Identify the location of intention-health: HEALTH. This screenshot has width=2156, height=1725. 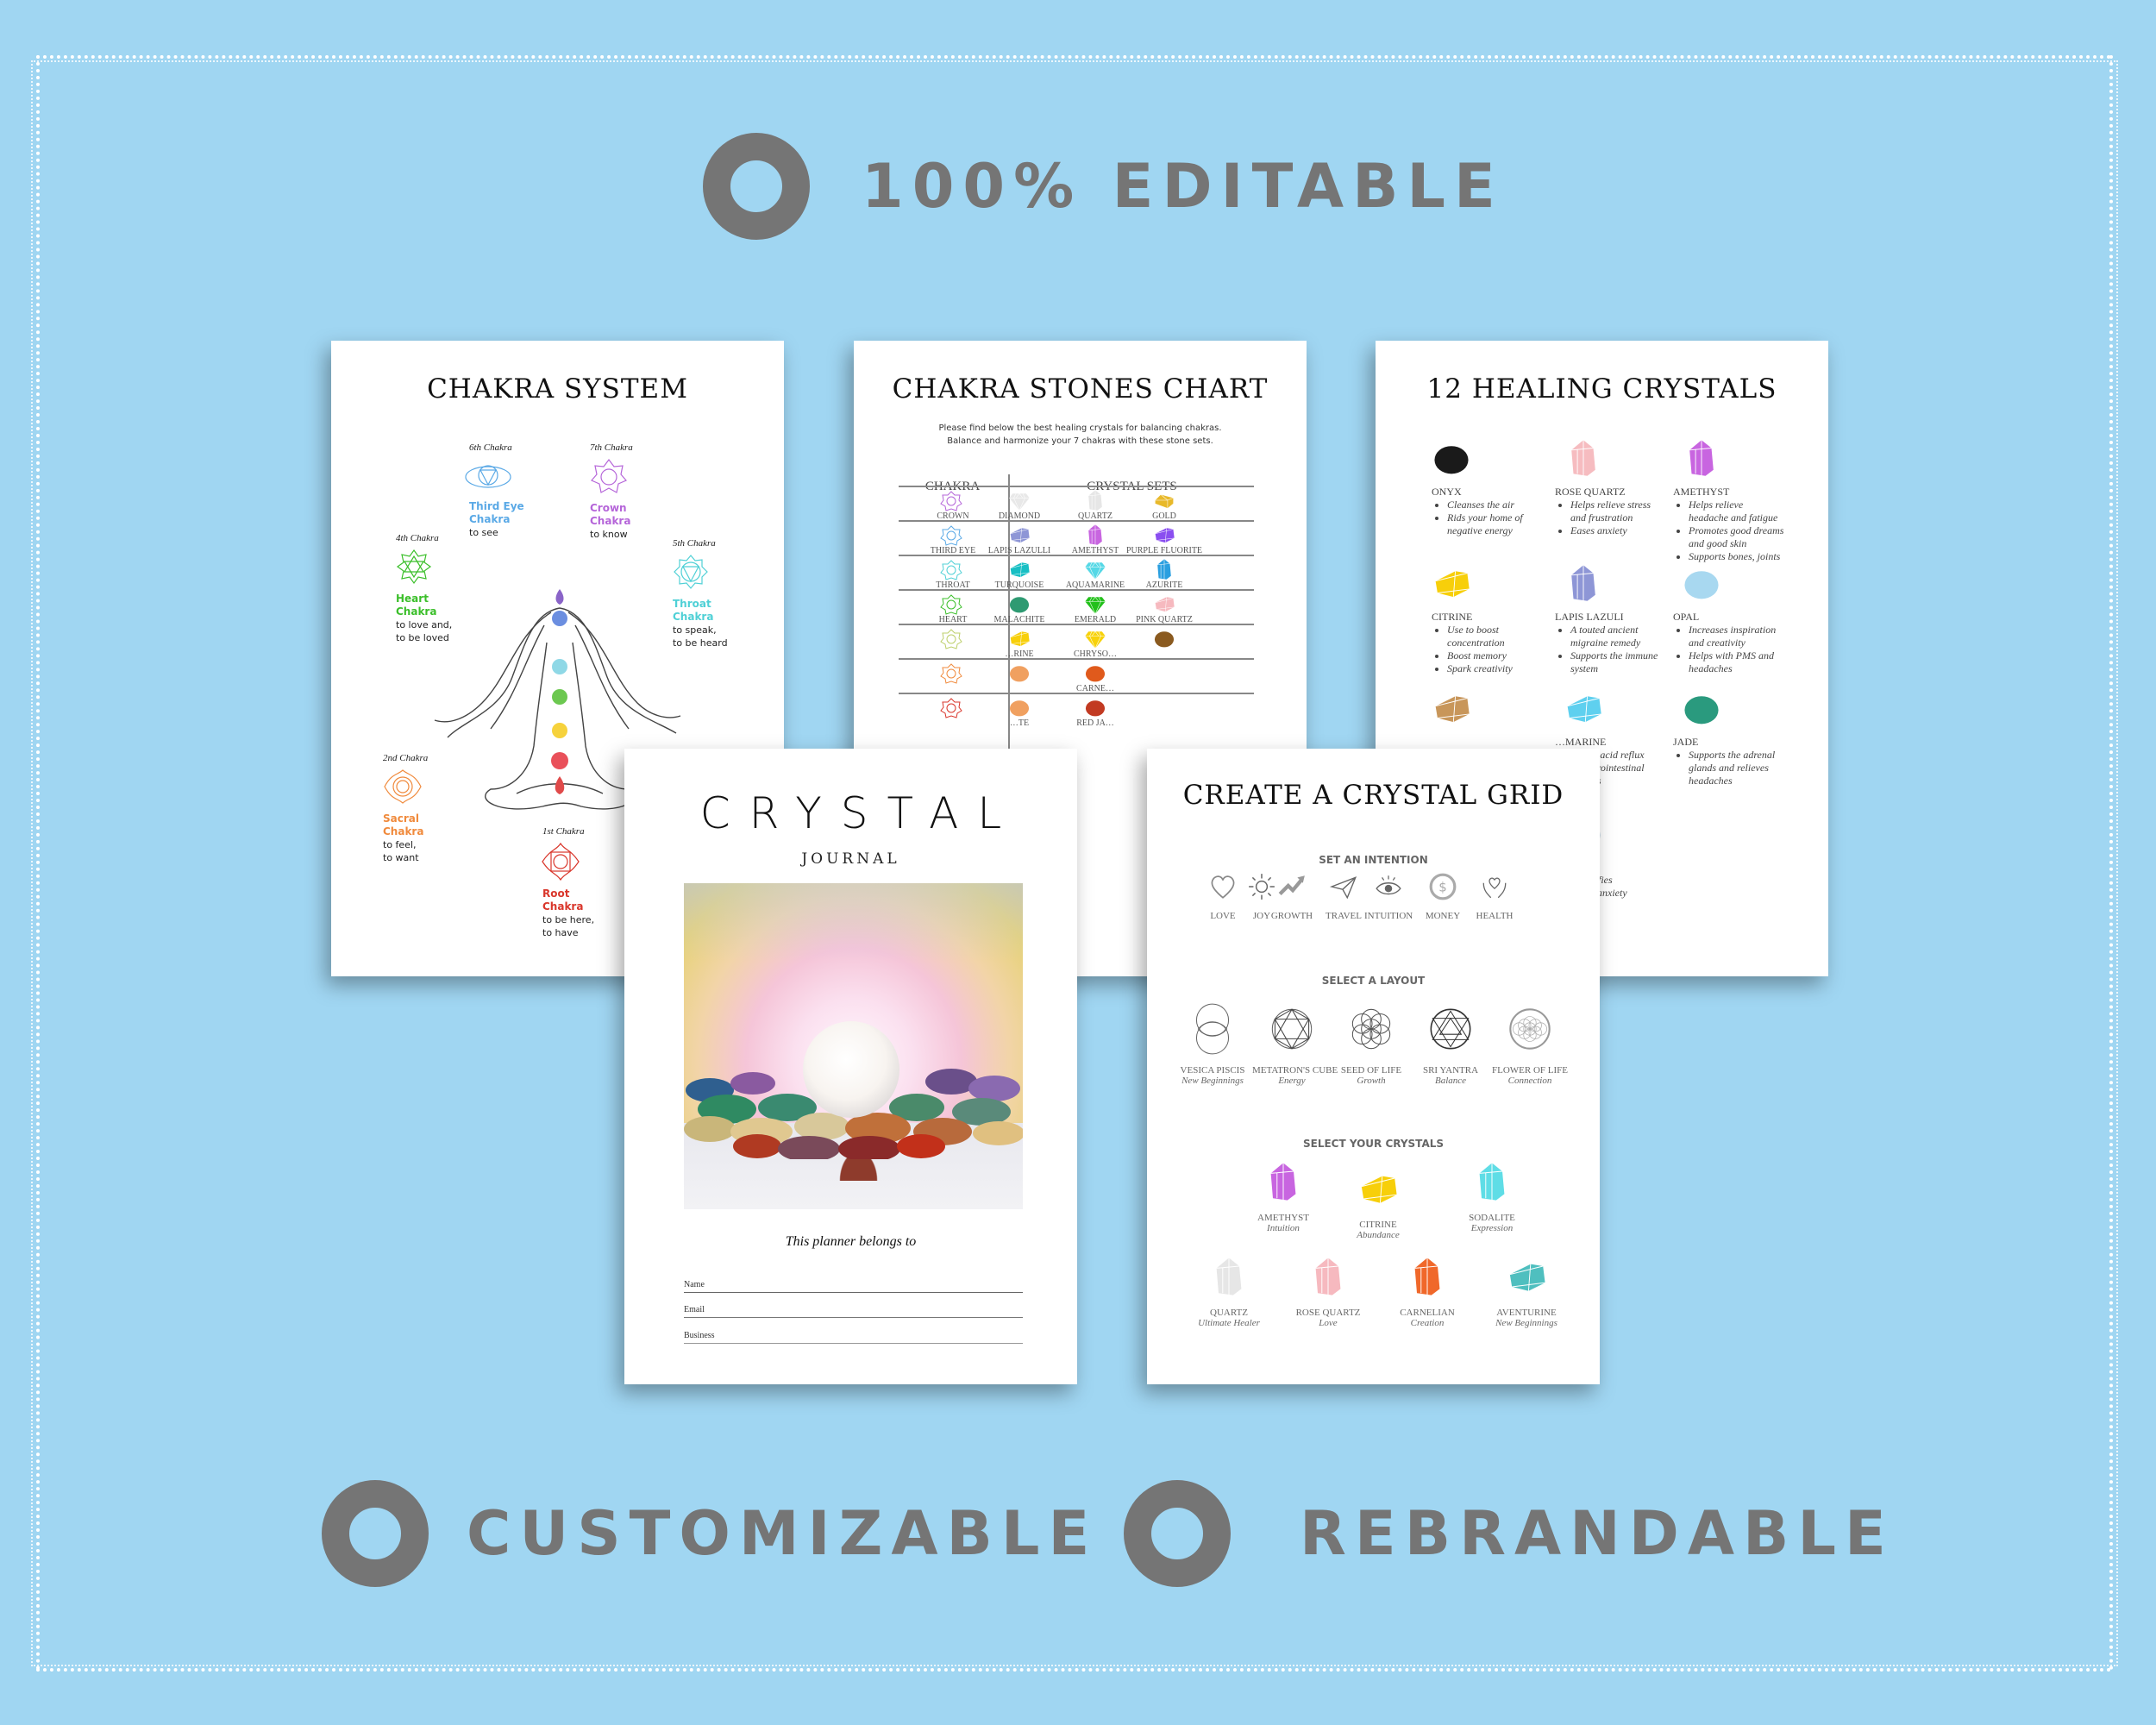
(1494, 897).